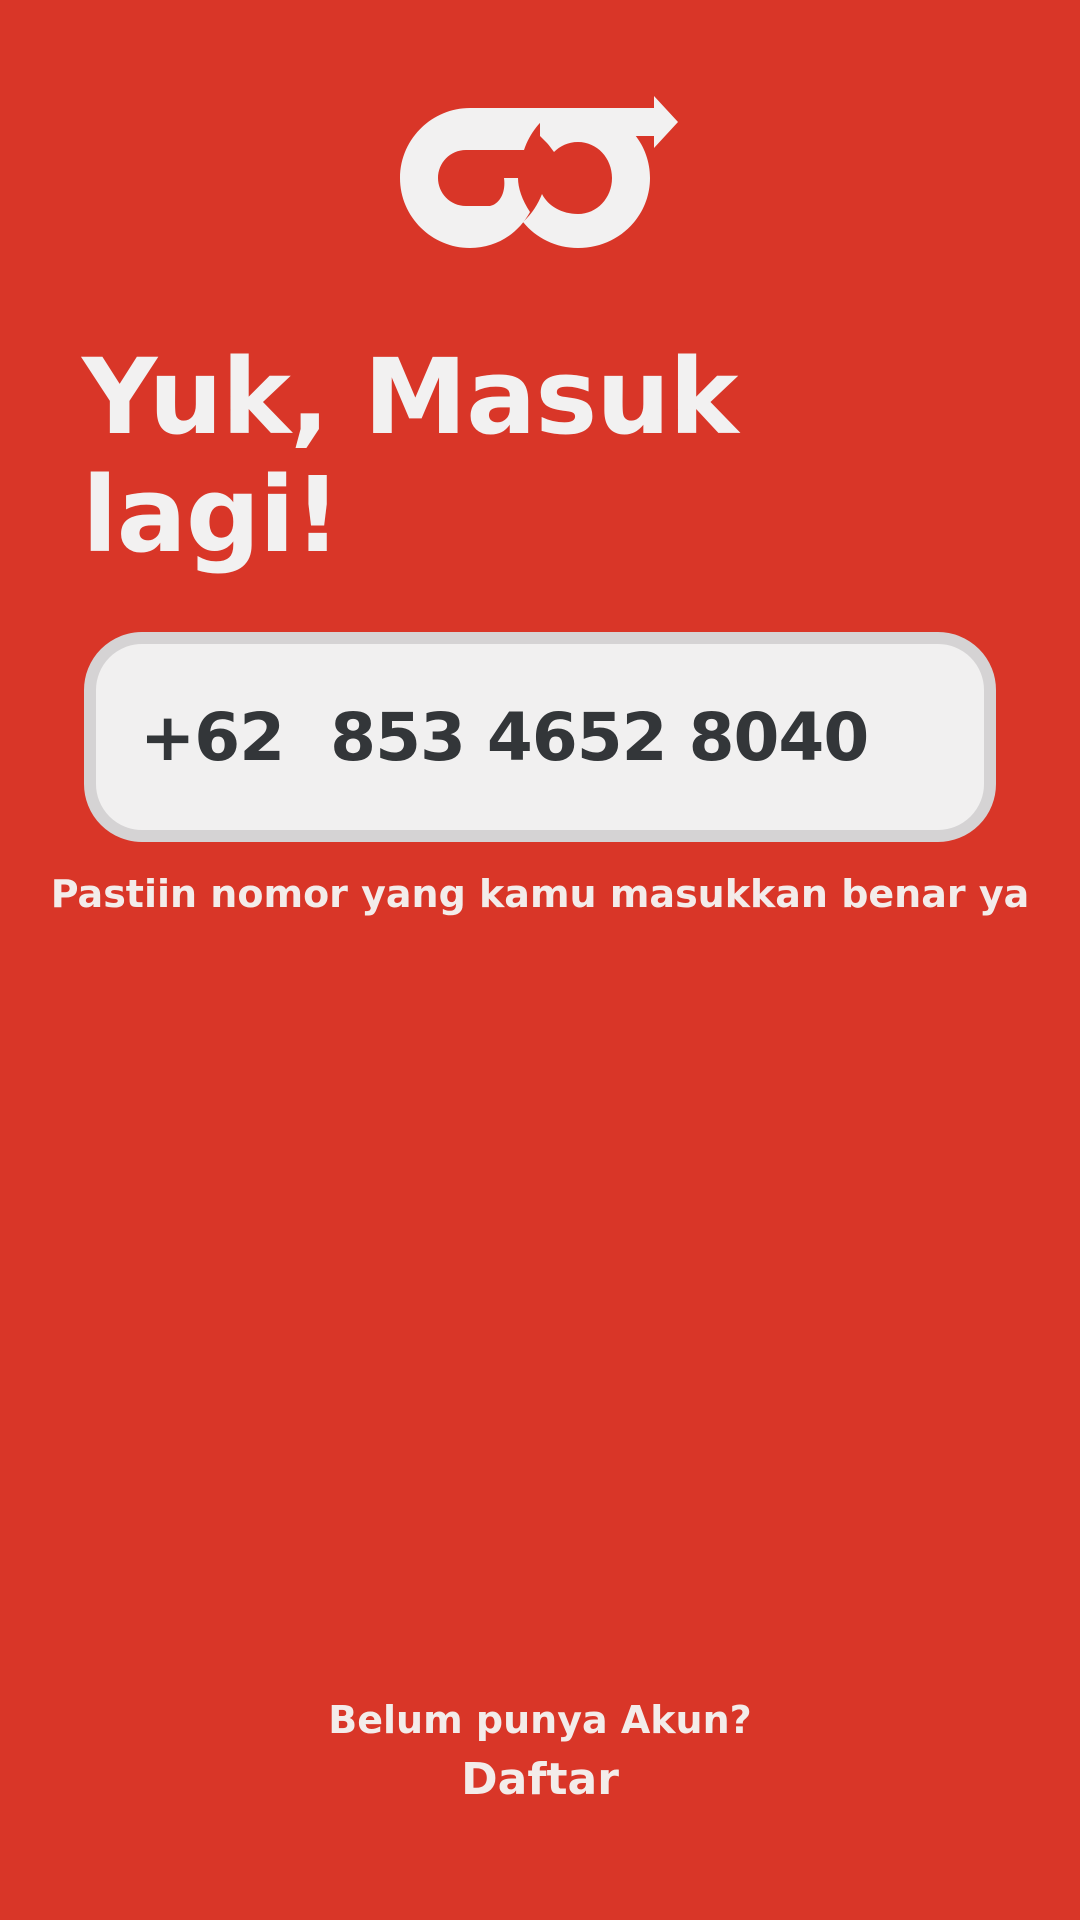  I want to click on phone-number-field: +62 853 4652 8040, so click(540, 737).